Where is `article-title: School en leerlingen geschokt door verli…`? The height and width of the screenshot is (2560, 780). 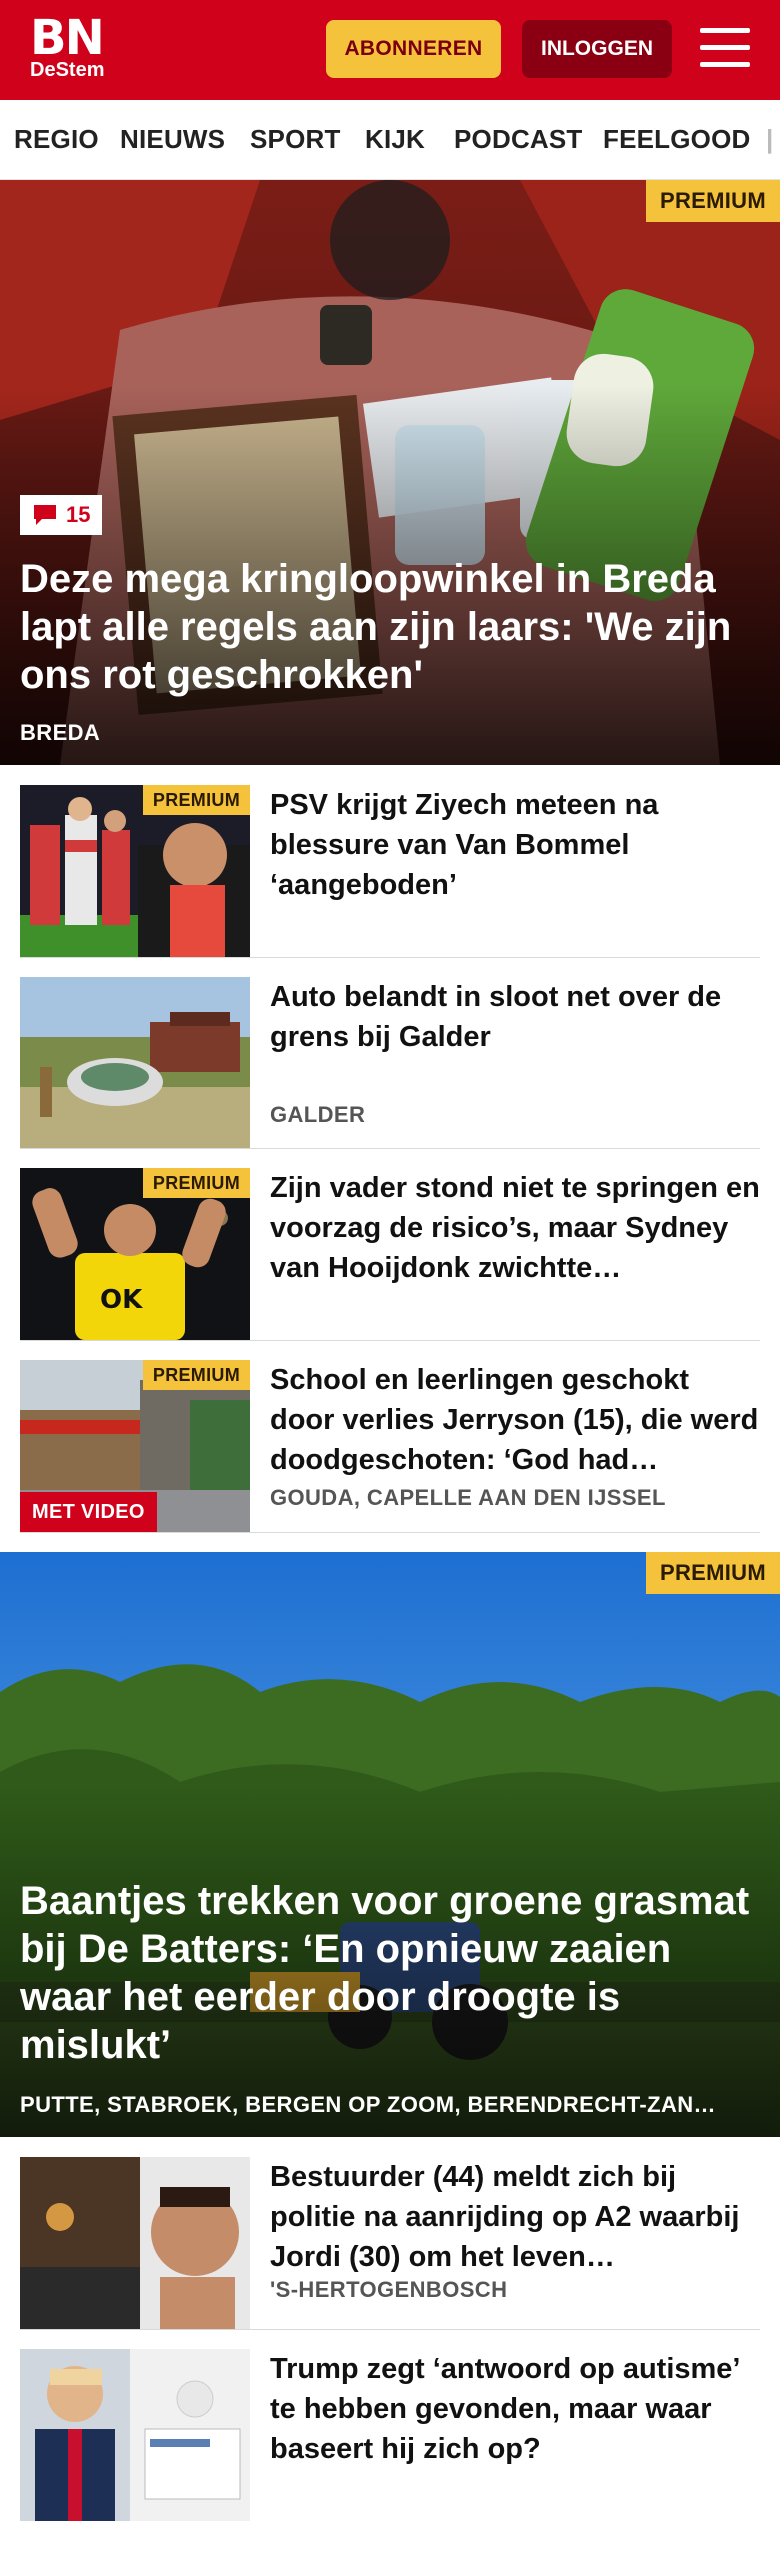 article-title: School en leerlingen geschokt door verli… is located at coordinates (515, 1420).